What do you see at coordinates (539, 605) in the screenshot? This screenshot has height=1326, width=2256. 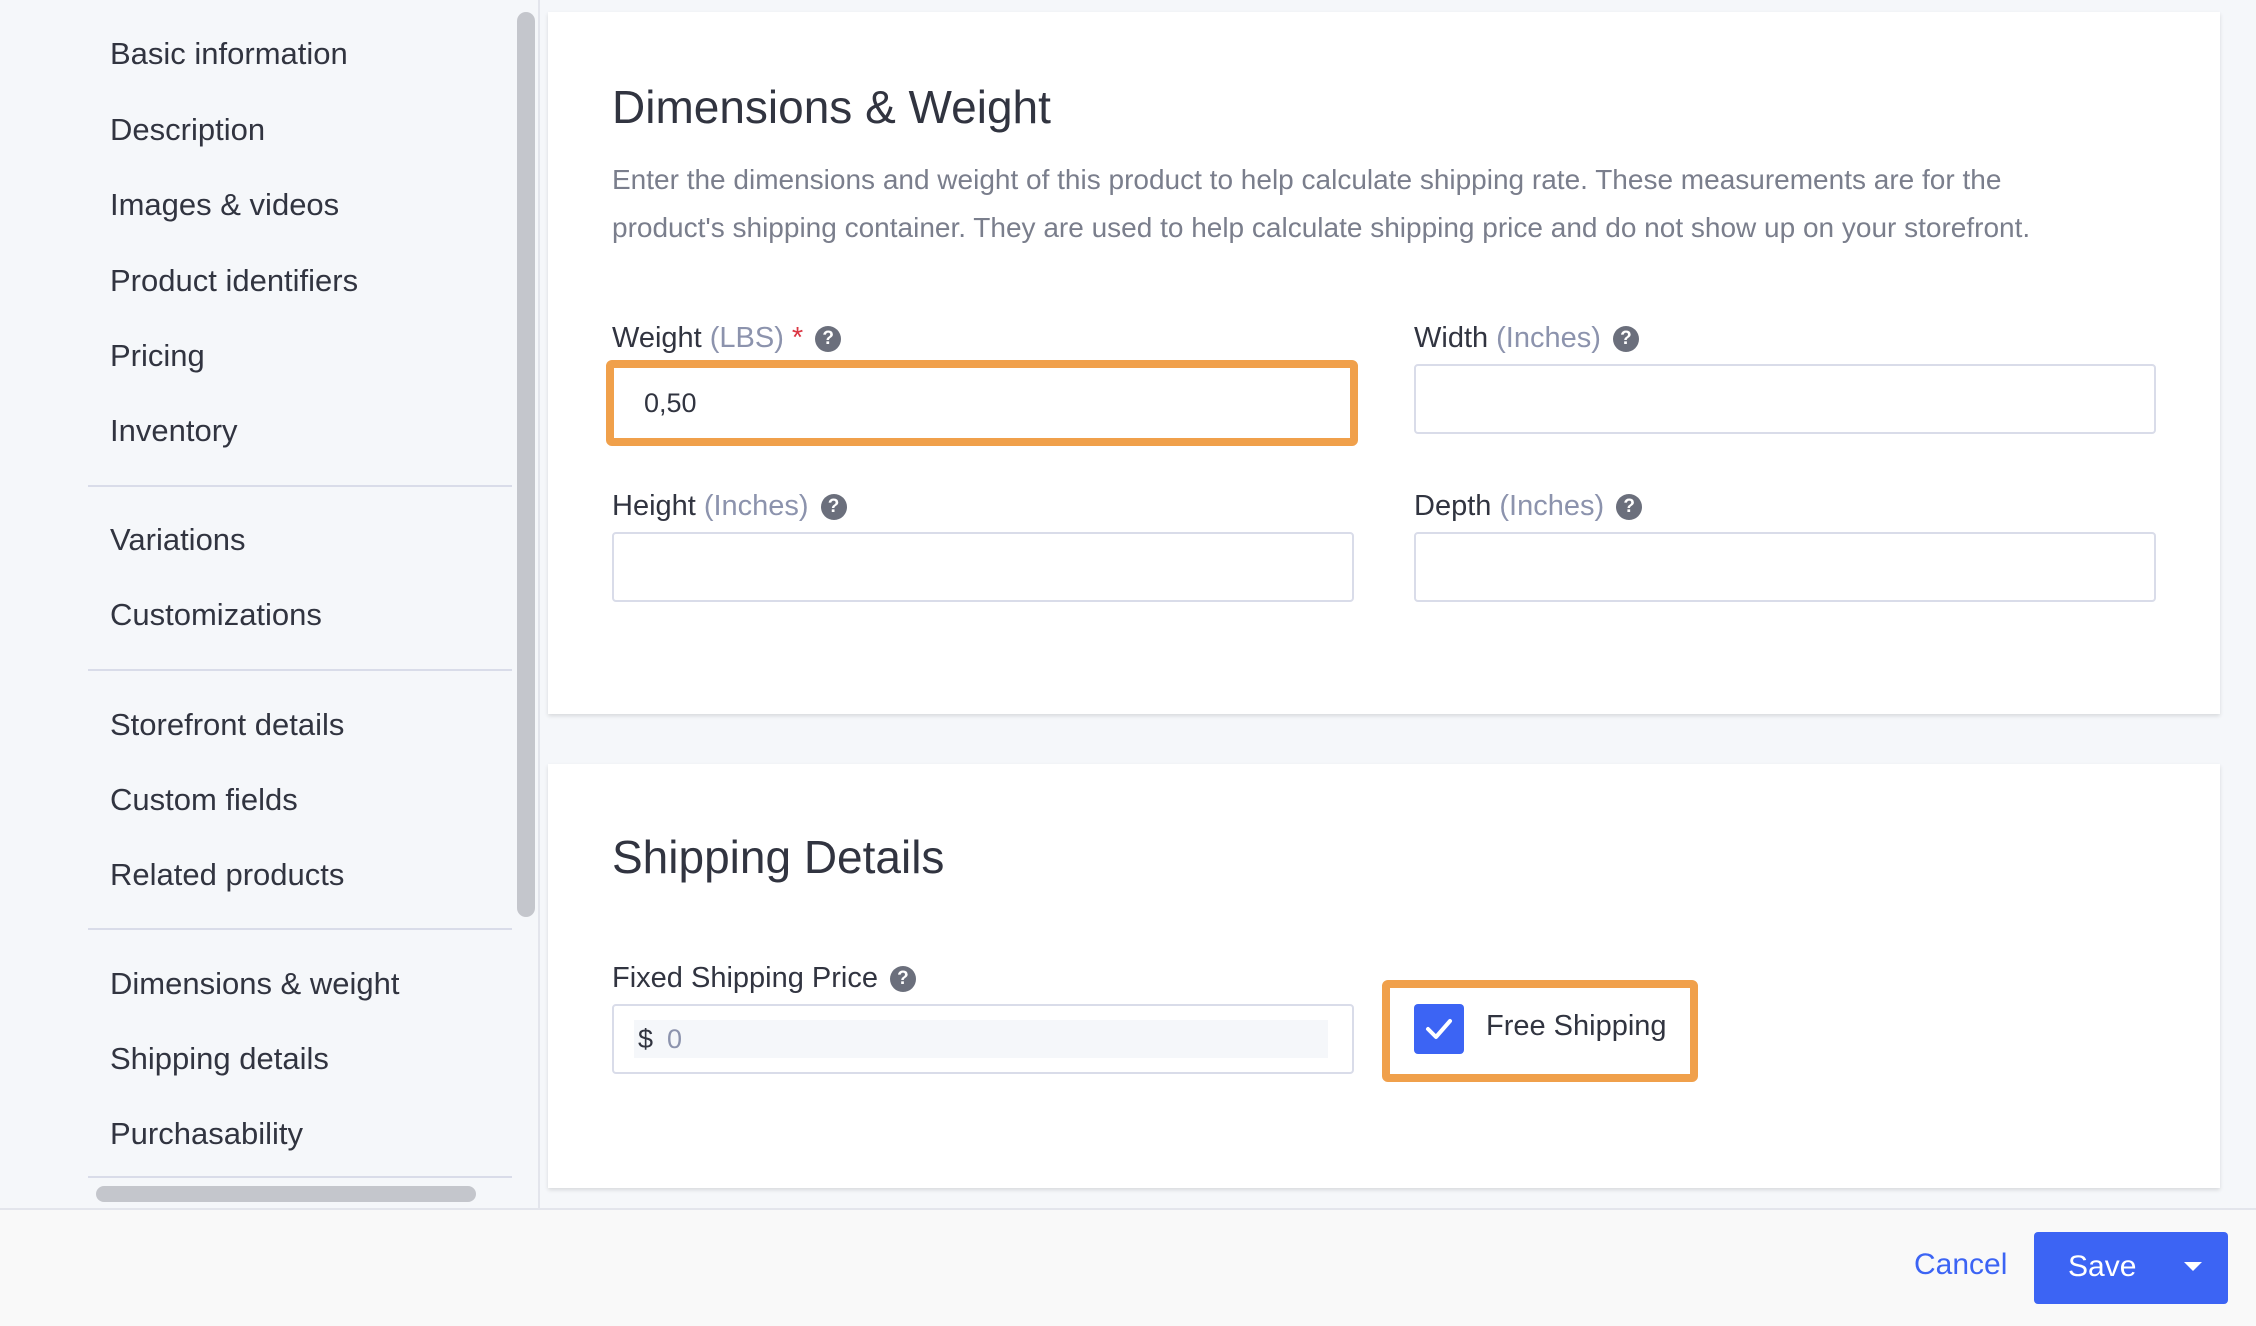 I see `sidebar-border` at bounding box center [539, 605].